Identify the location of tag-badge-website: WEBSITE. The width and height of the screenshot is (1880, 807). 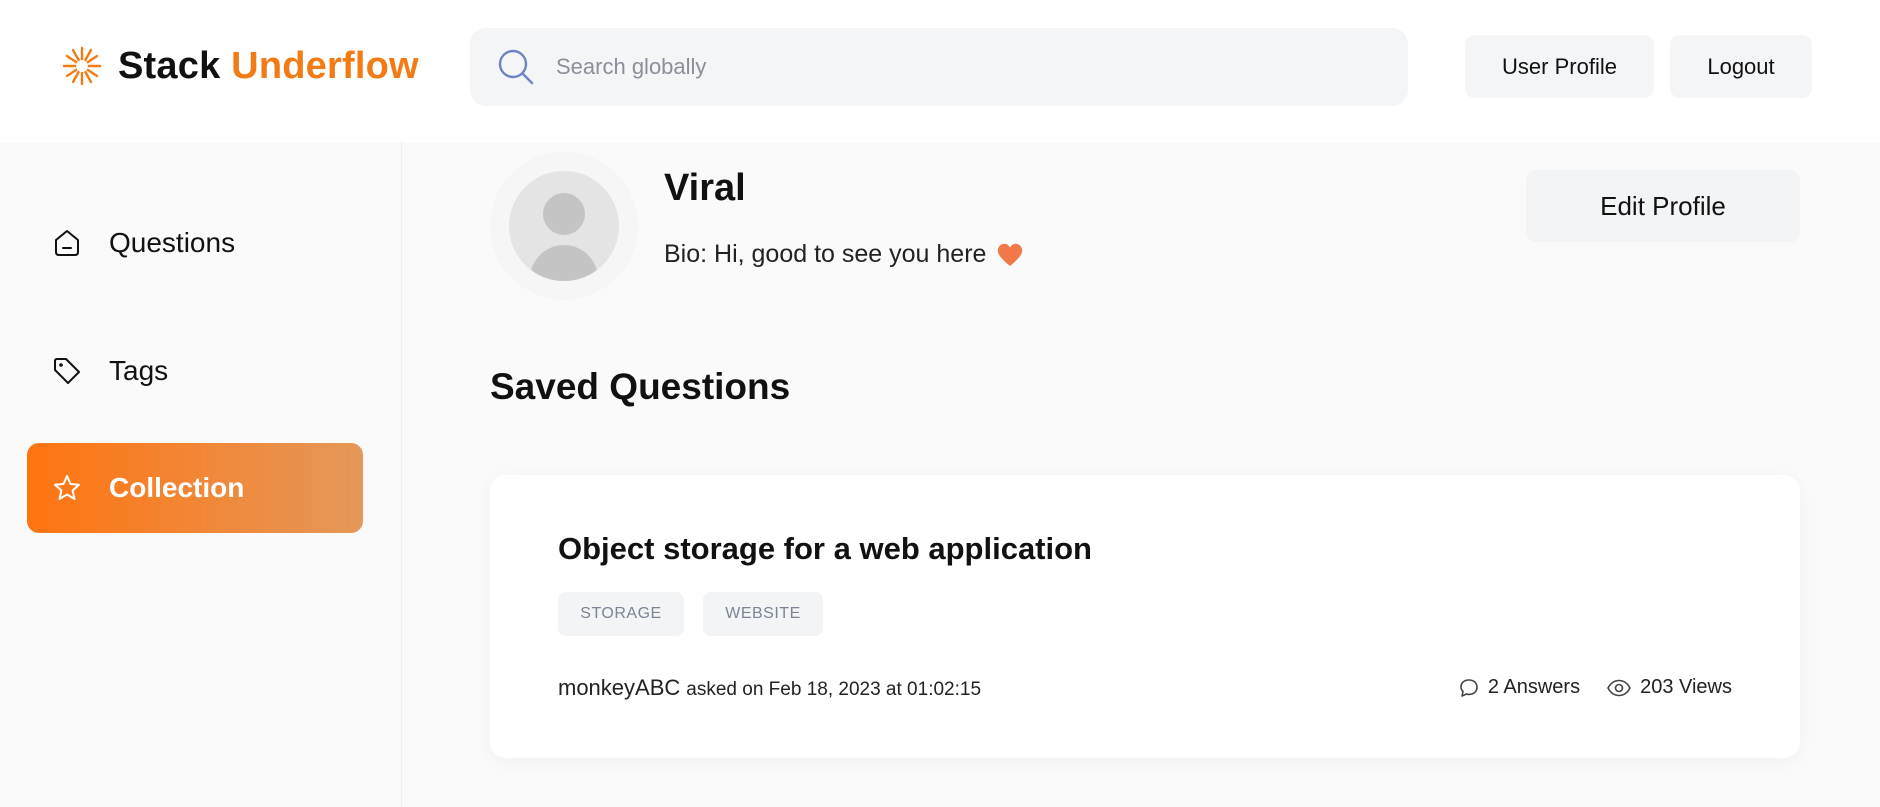
(763, 614).